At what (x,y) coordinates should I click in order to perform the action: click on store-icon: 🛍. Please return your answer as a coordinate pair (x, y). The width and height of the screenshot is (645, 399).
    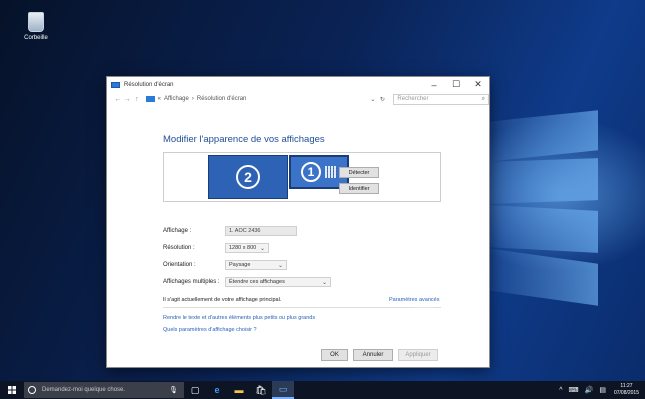
    Looking at the image, I should click on (261, 390).